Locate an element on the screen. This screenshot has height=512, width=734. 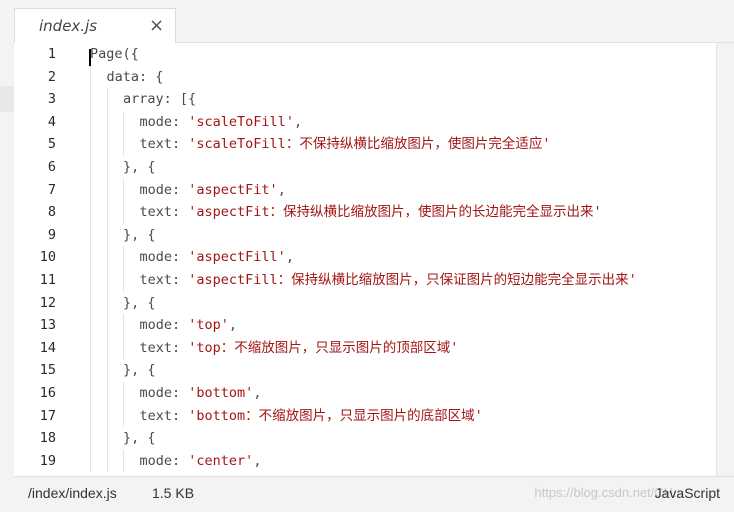
line-number: 2 is located at coordinates (51, 76).